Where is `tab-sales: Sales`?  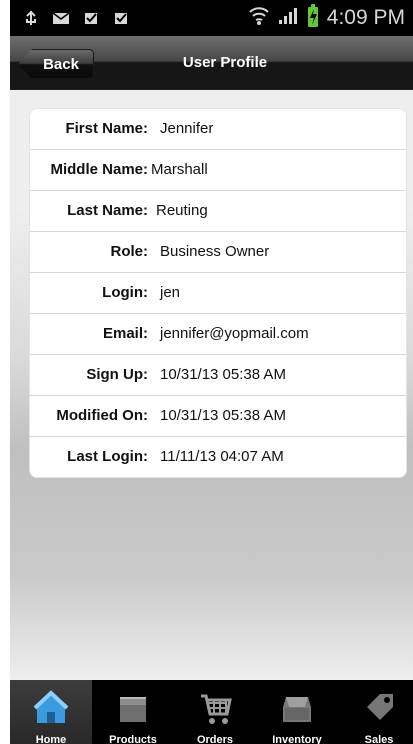
tab-sales: Sales is located at coordinates (375, 712).